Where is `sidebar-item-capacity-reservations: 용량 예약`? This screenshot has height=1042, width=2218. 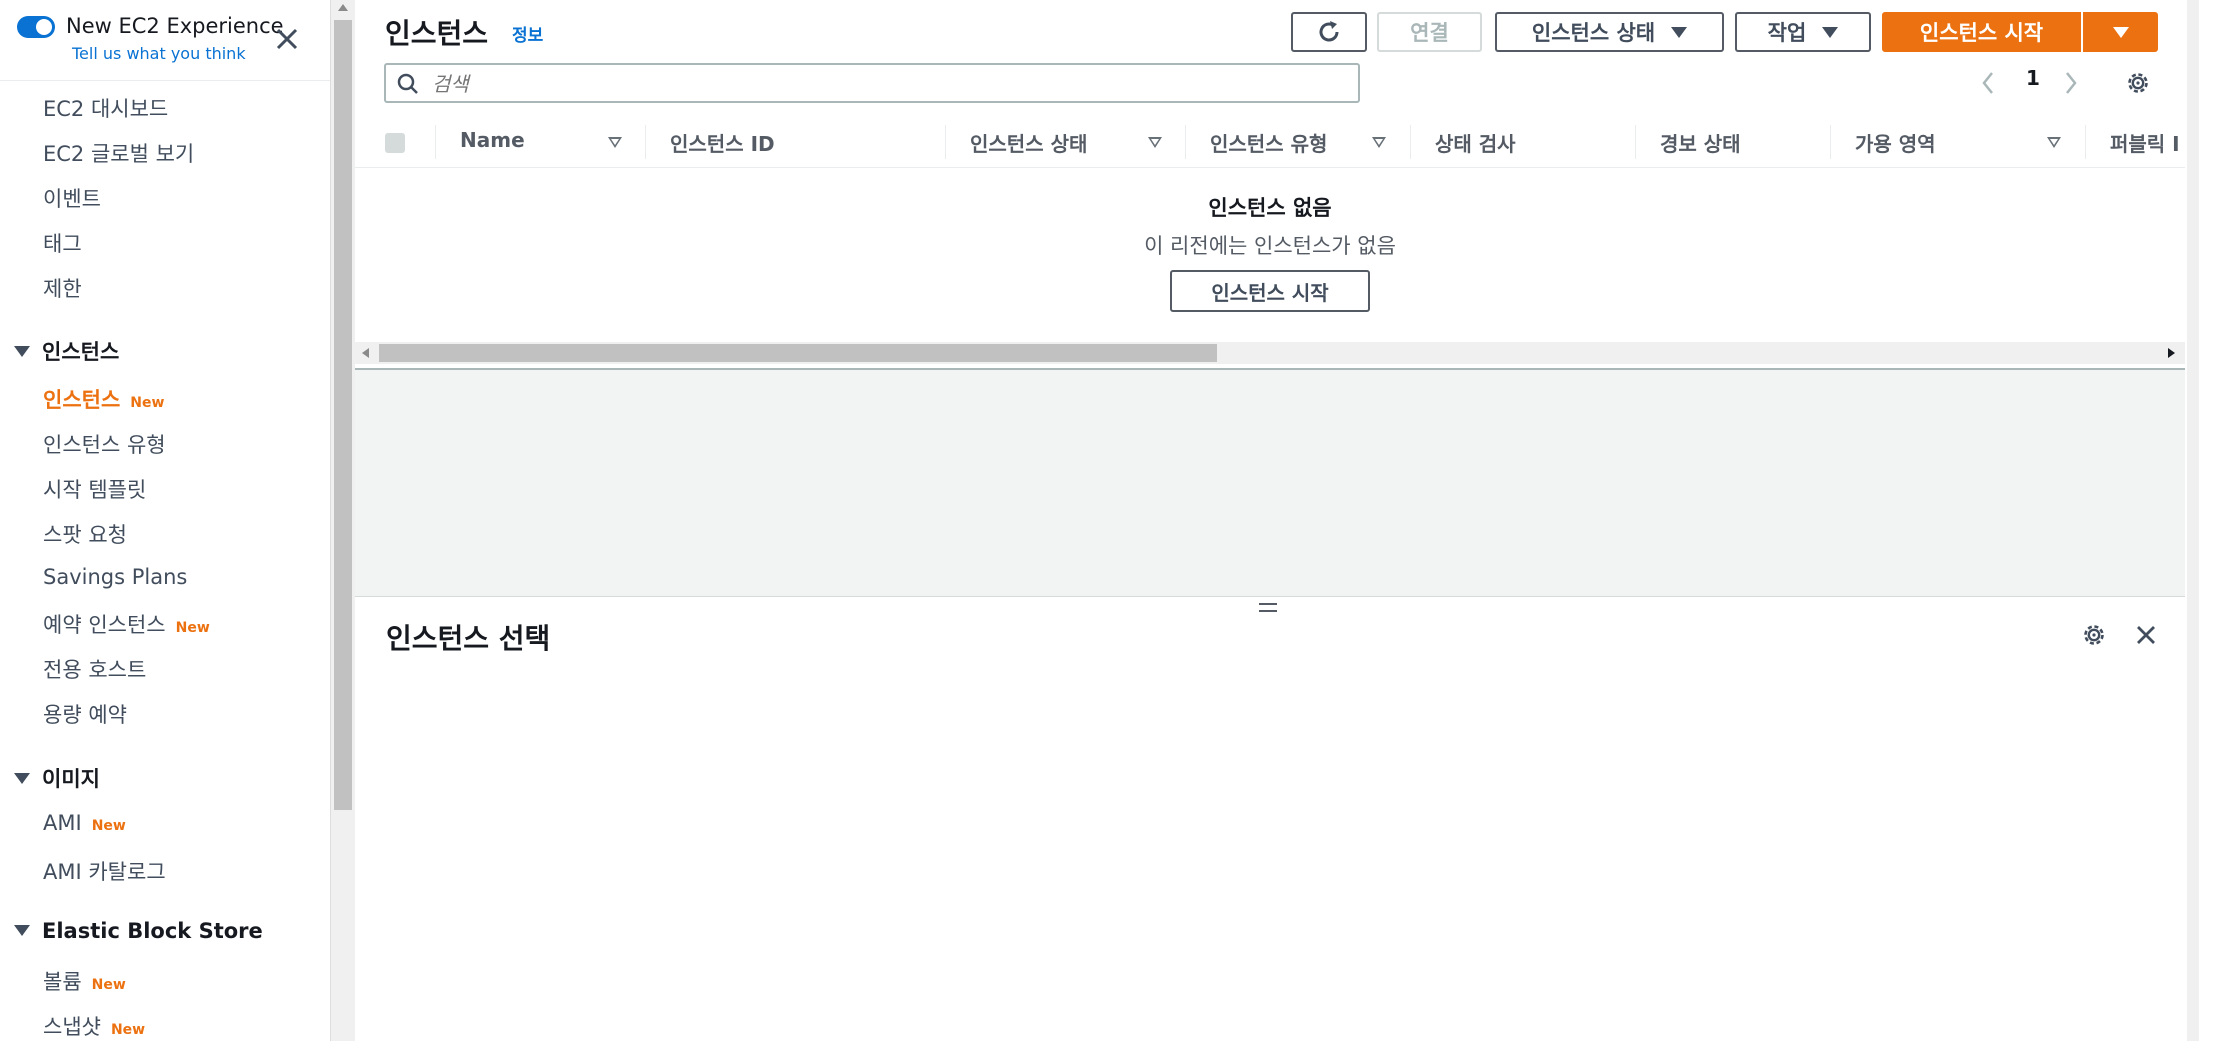 sidebar-item-capacity-reservations: 용량 예약 is located at coordinates (85, 714).